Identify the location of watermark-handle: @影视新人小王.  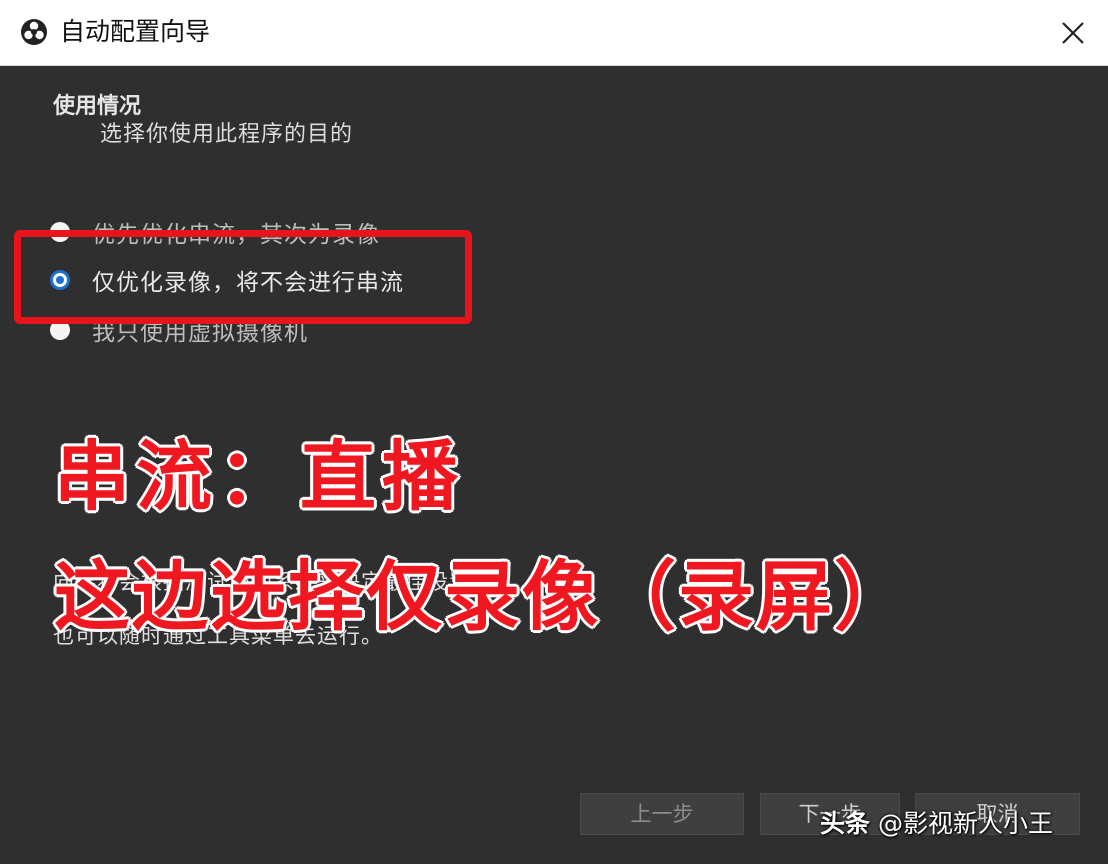
(965, 823).